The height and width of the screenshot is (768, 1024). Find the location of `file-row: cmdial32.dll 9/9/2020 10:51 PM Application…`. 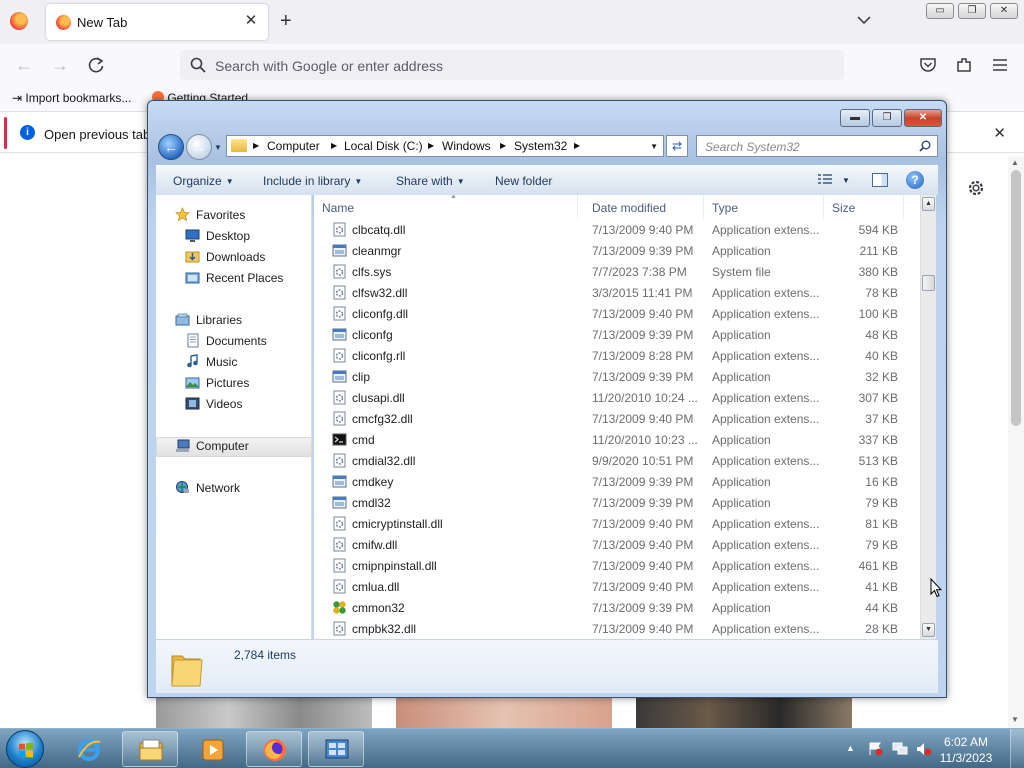

file-row: cmdial32.dll 9/9/2020 10:51 PM Application… is located at coordinates (614, 460).